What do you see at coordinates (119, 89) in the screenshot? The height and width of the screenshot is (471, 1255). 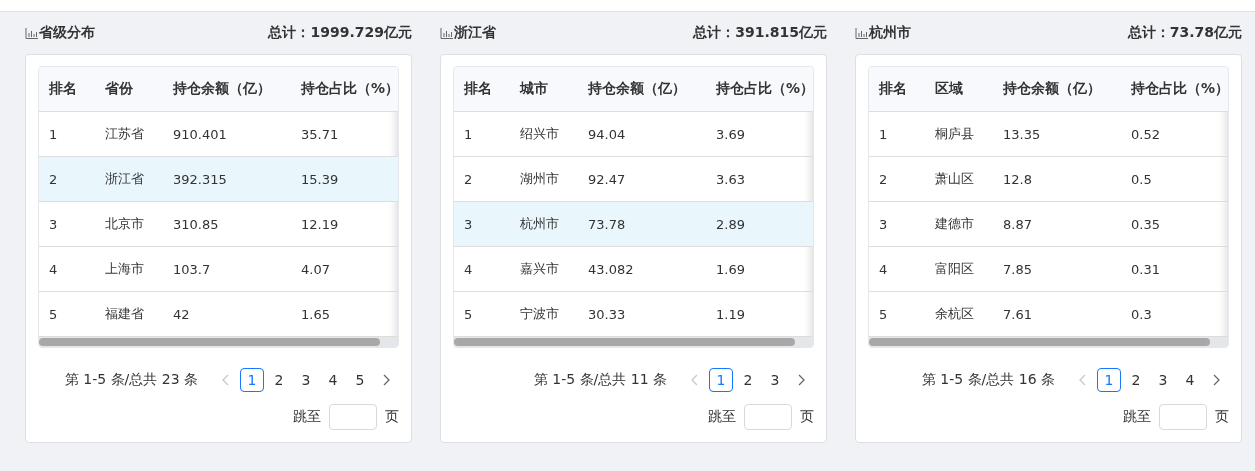 I see `column-header: 省份` at bounding box center [119, 89].